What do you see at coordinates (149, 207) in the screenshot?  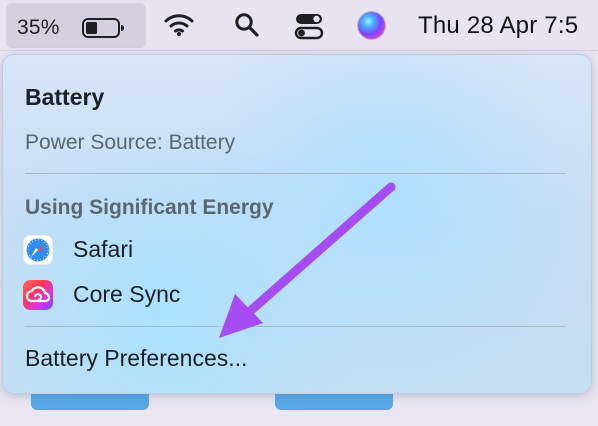 I see `significant-energy-header: Using Significant Energy` at bounding box center [149, 207].